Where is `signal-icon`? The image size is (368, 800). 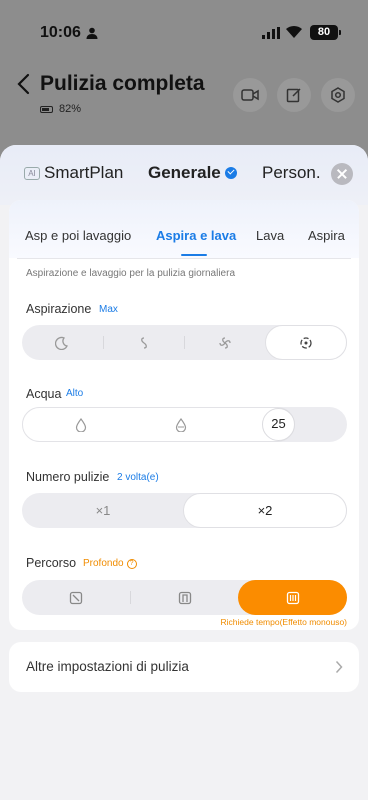 signal-icon is located at coordinates (271, 33).